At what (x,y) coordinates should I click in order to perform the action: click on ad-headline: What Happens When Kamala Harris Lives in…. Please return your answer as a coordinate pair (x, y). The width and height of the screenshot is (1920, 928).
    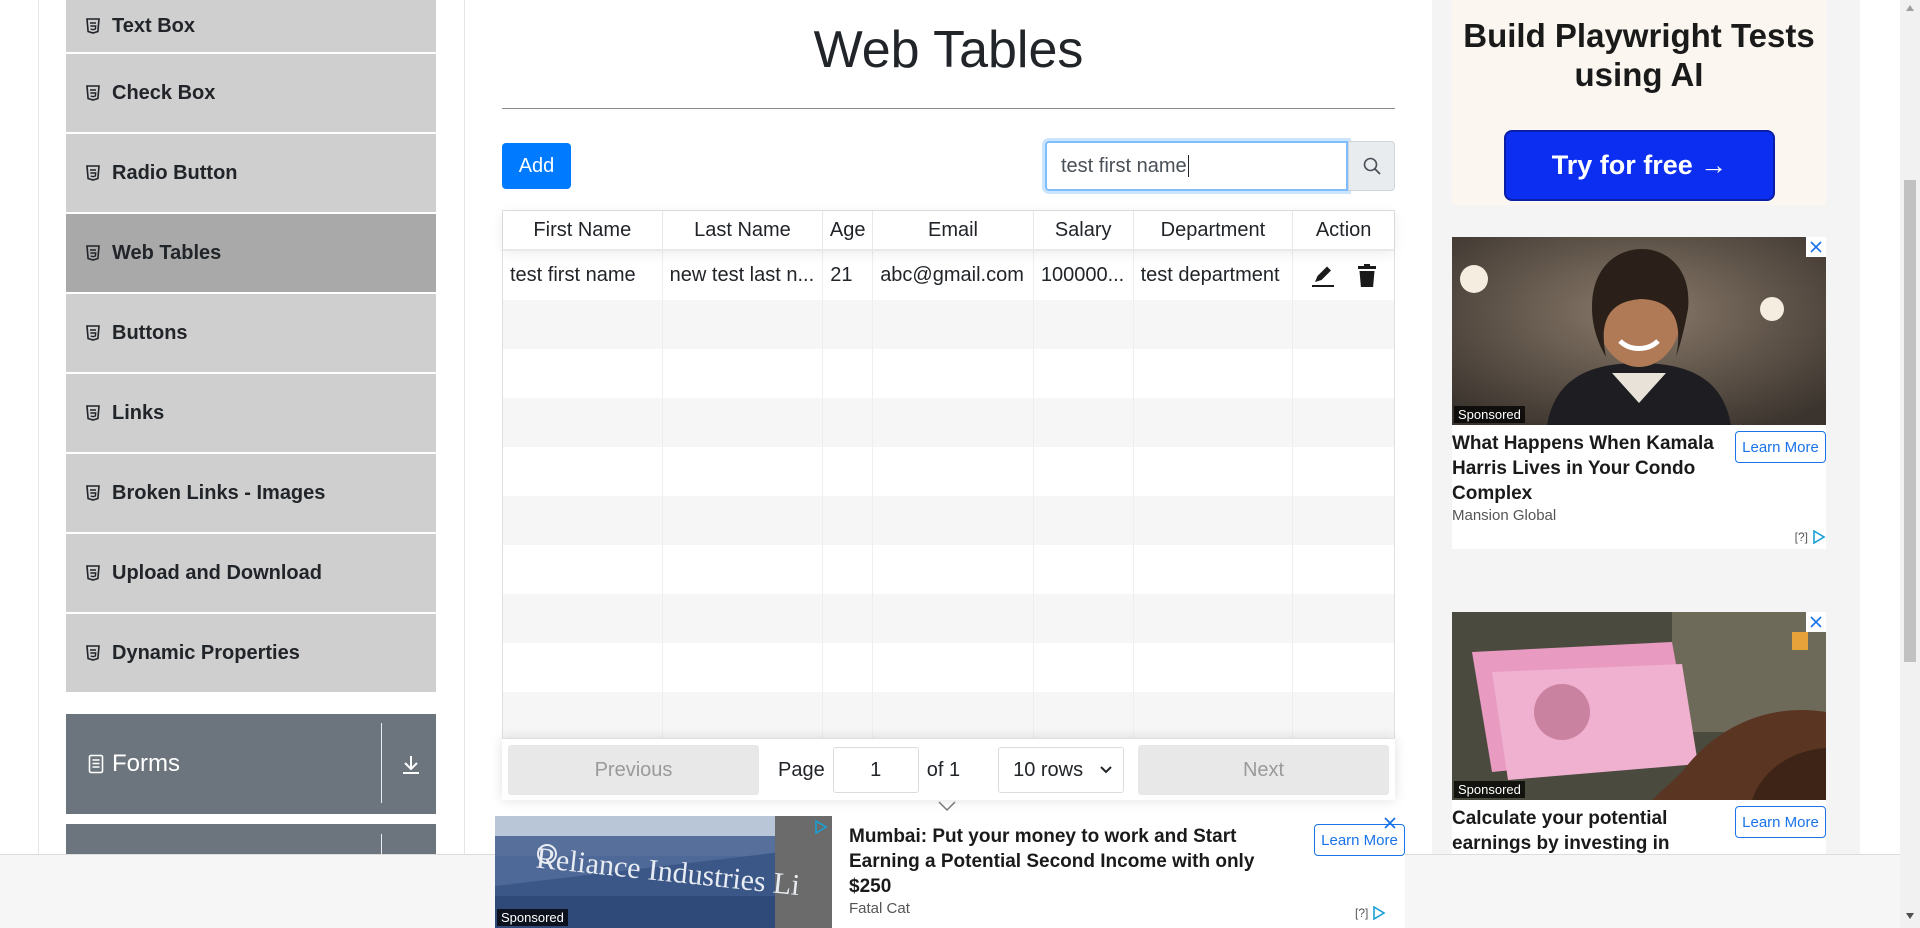
    Looking at the image, I should click on (1592, 468).